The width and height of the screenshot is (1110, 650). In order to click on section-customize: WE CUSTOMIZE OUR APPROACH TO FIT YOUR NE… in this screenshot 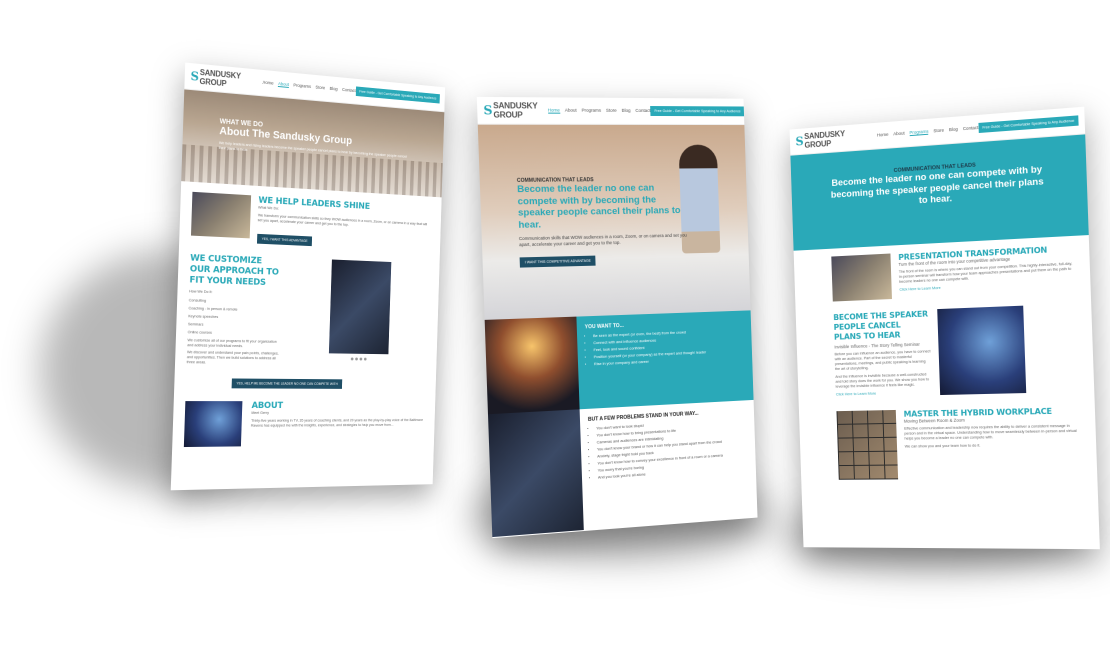, I will do `click(307, 304)`.